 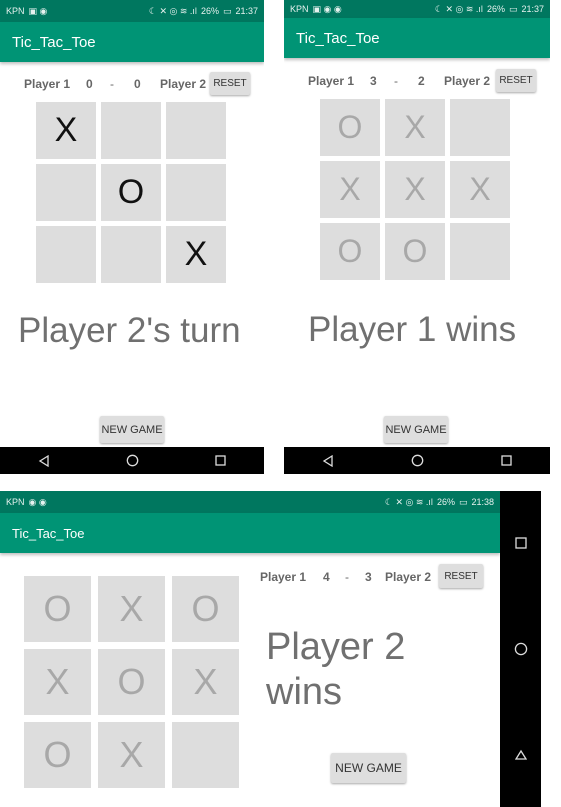 What do you see at coordinates (115, 84) in the screenshot?
I see `scoreboard: Player 1 0 - 0 Player 2` at bounding box center [115, 84].